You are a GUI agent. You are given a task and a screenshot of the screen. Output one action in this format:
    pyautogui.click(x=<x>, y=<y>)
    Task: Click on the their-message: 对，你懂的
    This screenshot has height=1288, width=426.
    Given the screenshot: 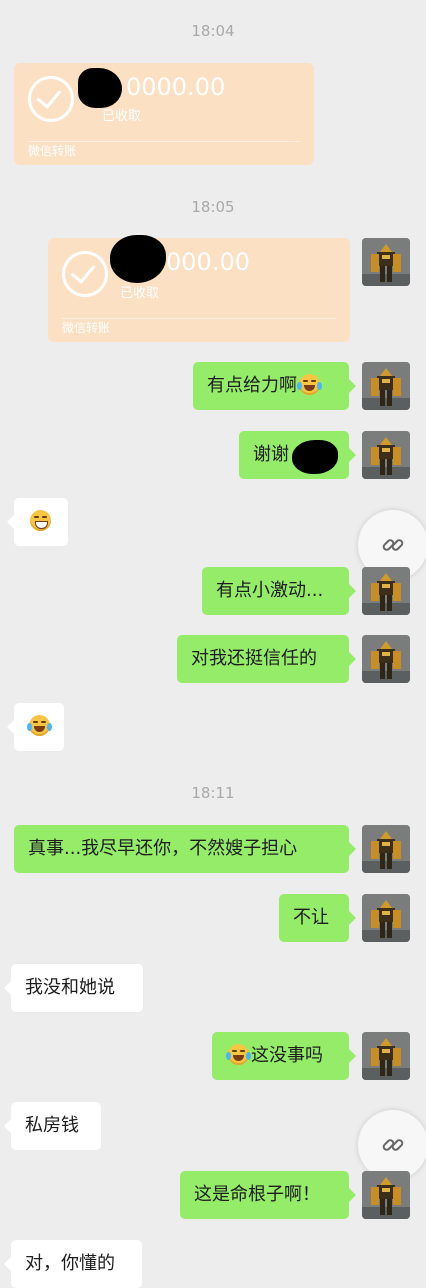 What is the action you would take?
    pyautogui.click(x=73, y=1264)
    